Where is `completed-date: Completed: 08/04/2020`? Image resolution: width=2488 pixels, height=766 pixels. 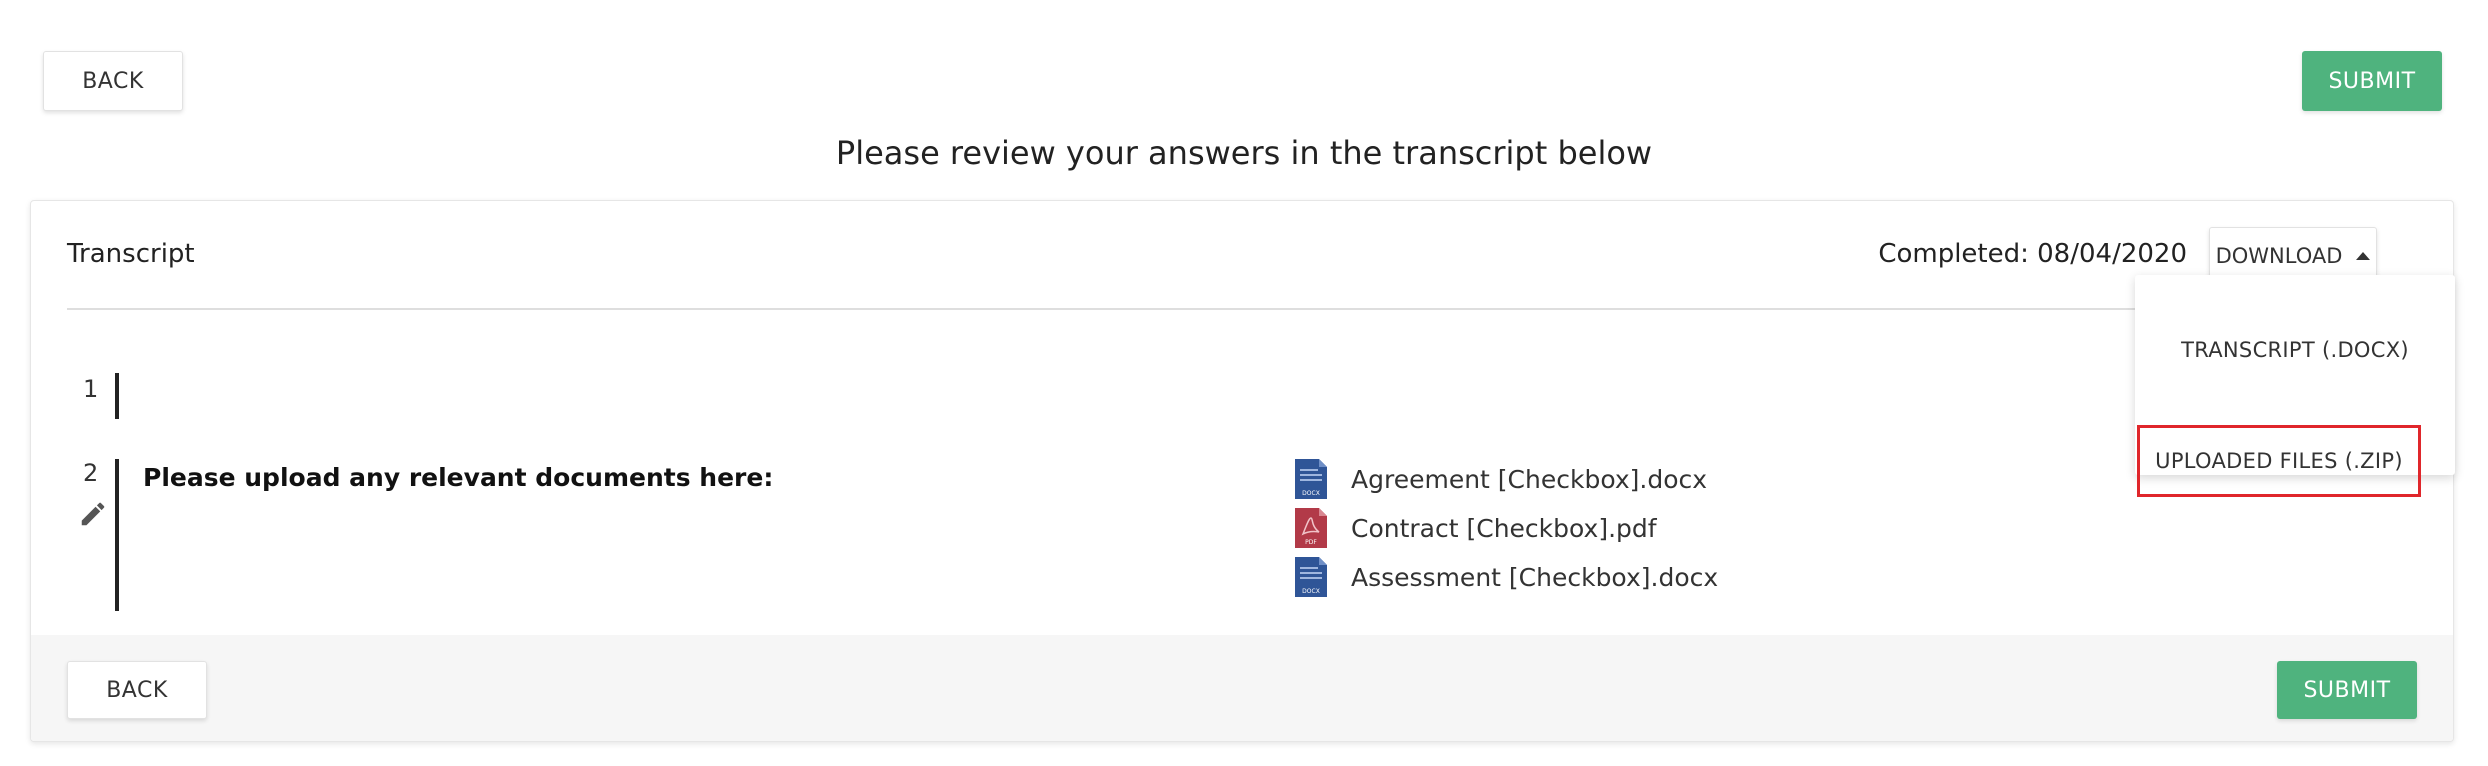
completed-date: Completed: 08/04/2020 is located at coordinates (2032, 254).